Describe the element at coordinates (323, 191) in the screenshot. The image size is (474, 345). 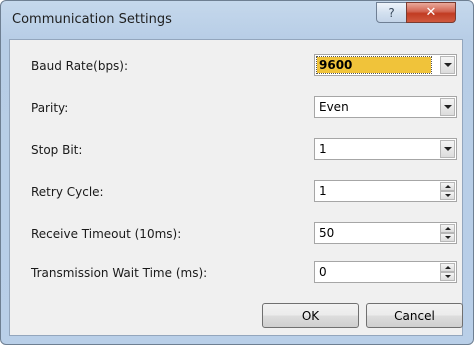
I see `retry-cycle-value: 1` at that location.